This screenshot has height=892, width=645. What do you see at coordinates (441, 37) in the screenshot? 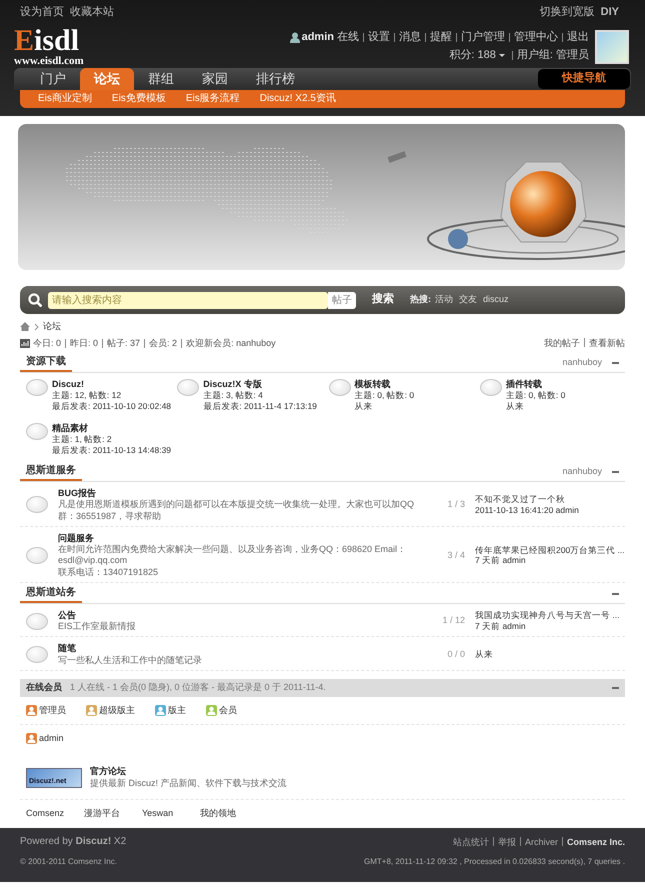
I see `user-menu-link: 提醒` at bounding box center [441, 37].